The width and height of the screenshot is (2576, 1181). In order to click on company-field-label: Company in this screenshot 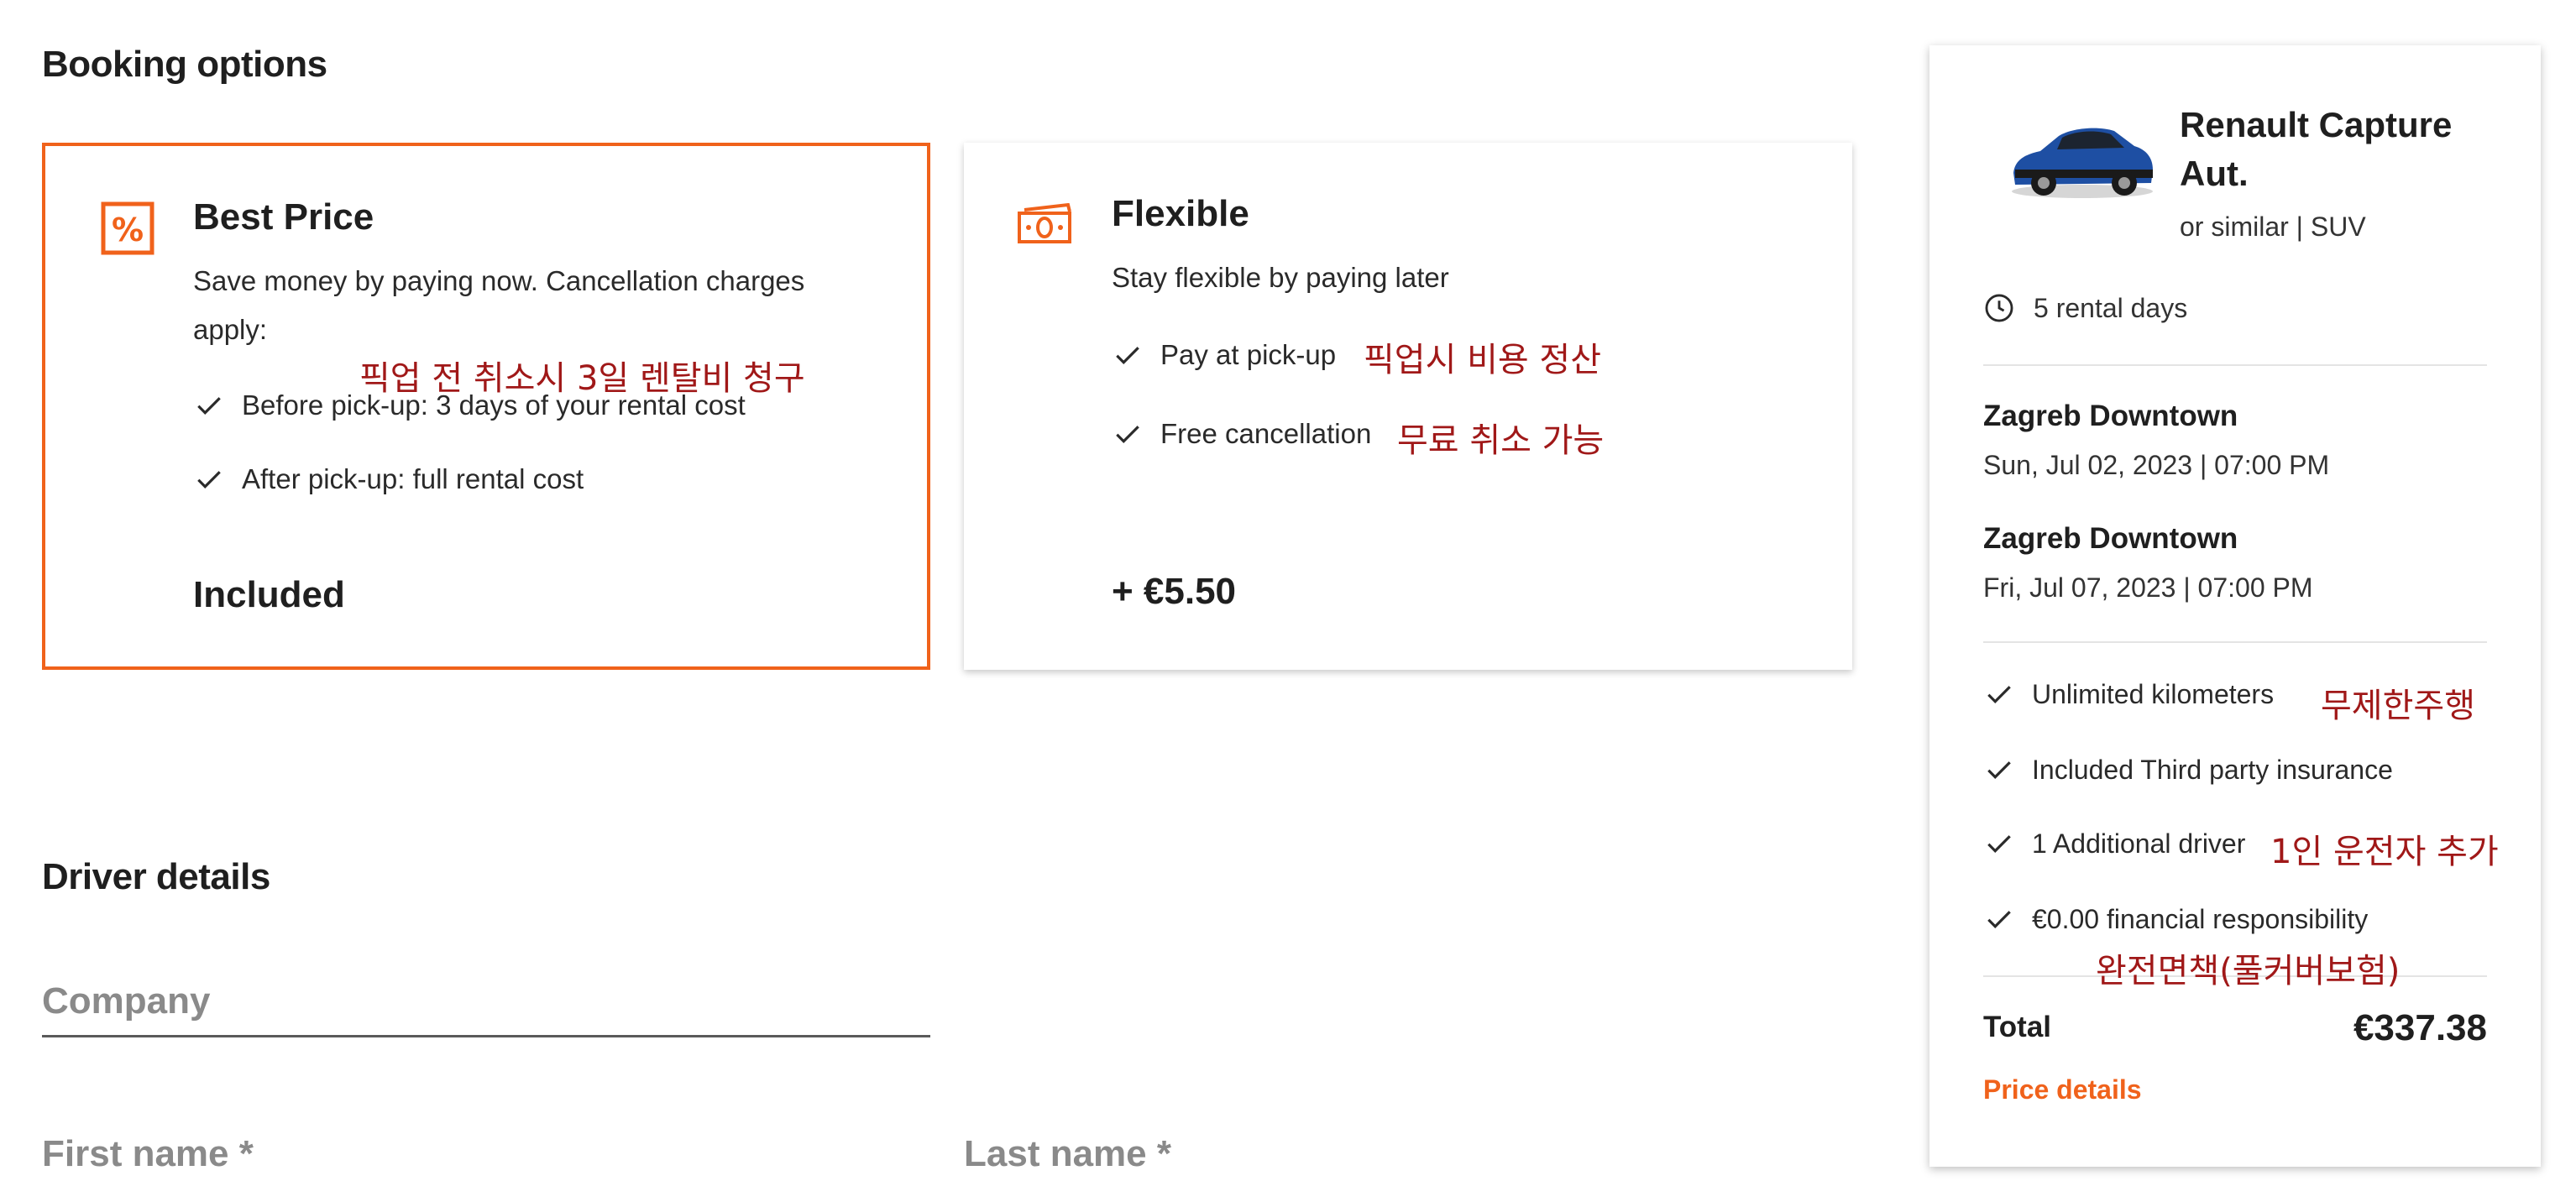, I will do `click(126, 1001)`.